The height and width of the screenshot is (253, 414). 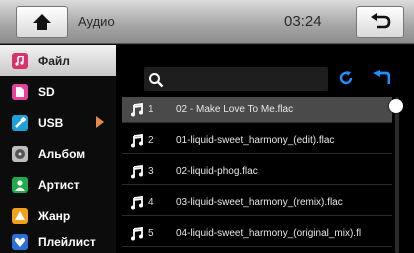 I want to click on track-row: 3 02-liquid-phog.flac, so click(x=257, y=172).